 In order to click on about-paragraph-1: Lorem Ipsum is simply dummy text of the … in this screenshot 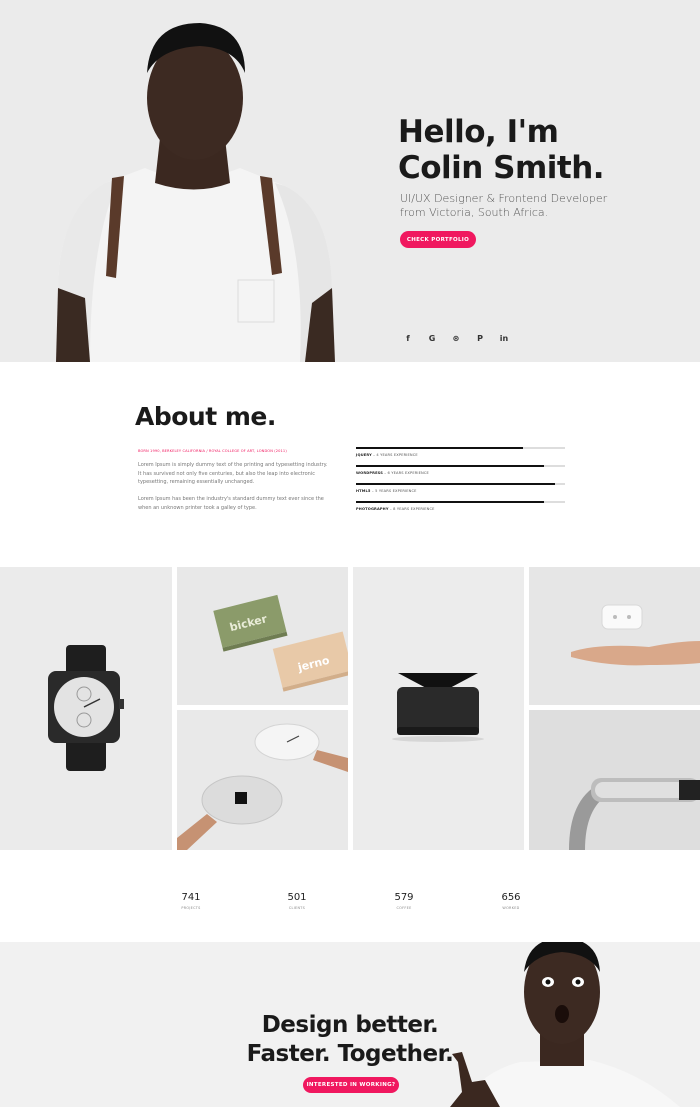, I will do `click(233, 473)`.